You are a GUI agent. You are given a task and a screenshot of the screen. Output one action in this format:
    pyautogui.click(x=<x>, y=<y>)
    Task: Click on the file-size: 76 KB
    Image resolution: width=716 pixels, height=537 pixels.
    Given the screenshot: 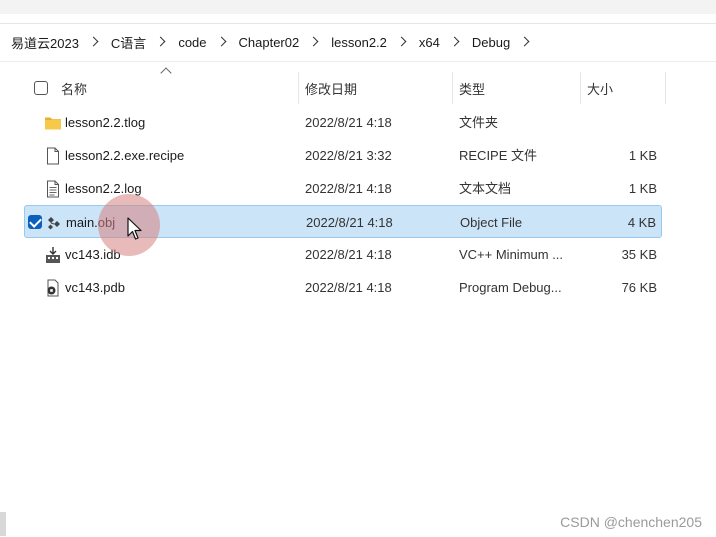 What is the action you would take?
    pyautogui.click(x=639, y=287)
    